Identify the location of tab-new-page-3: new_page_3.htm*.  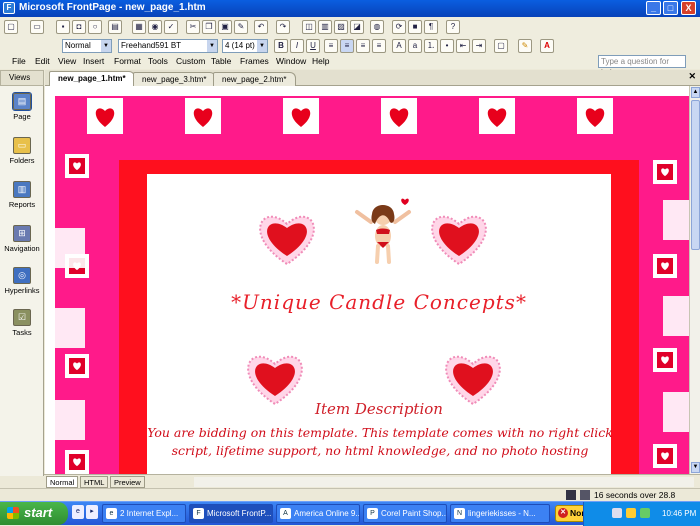
(174, 79).